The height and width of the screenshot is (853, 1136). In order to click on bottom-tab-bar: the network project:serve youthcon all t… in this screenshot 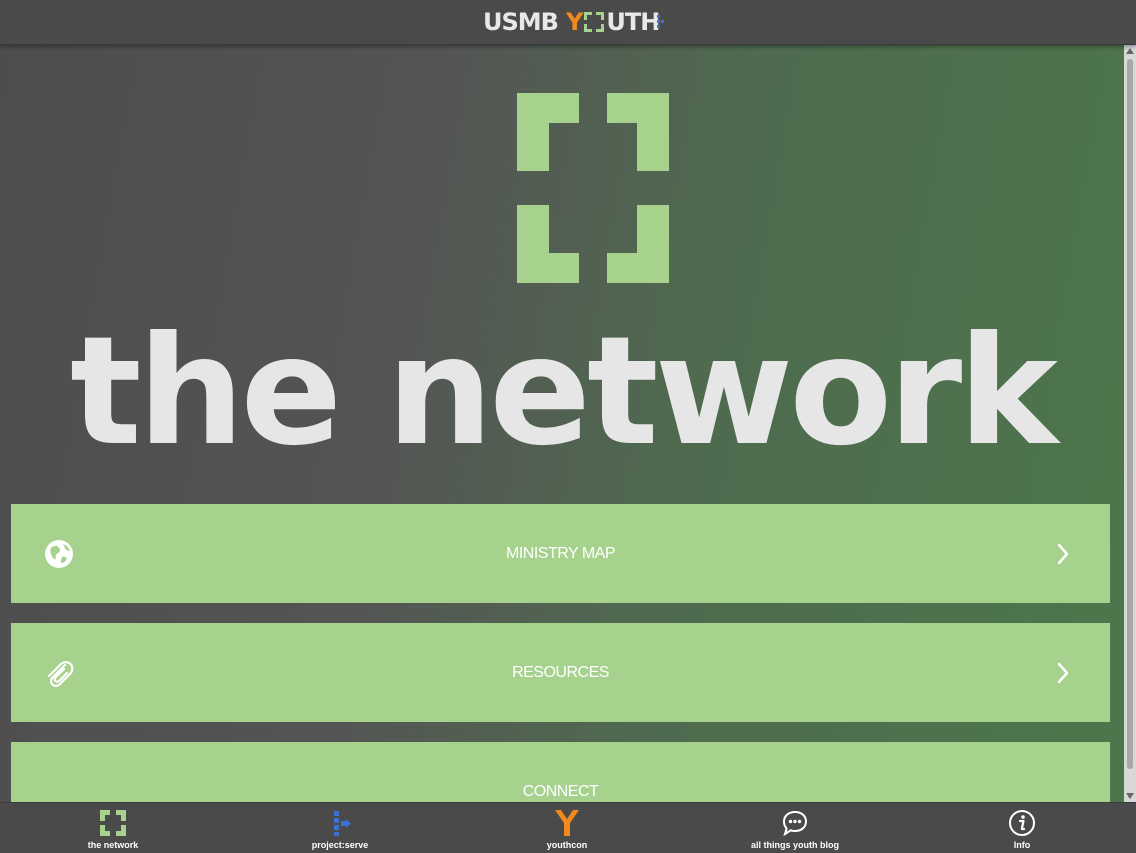, I will do `click(568, 827)`.